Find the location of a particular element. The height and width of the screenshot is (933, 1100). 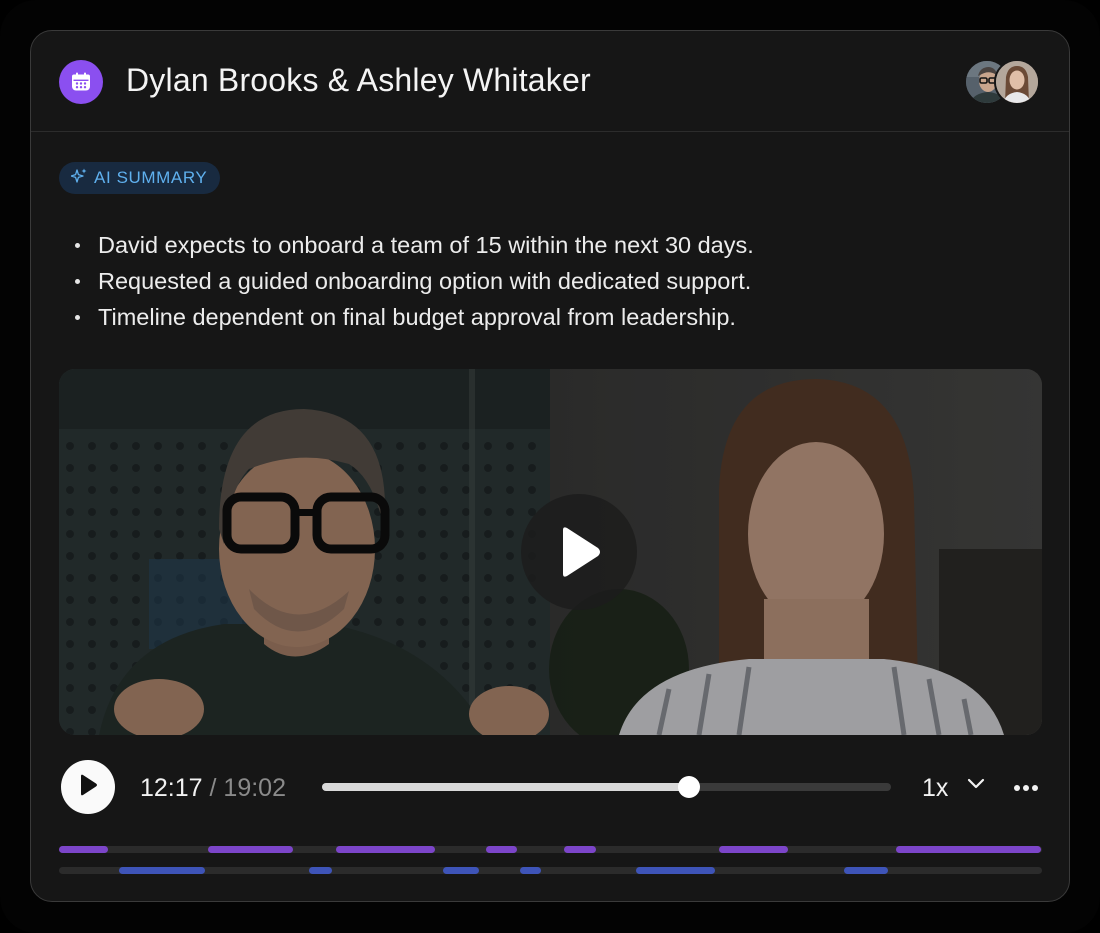

speaker-timeline is located at coordinates (550, 862).